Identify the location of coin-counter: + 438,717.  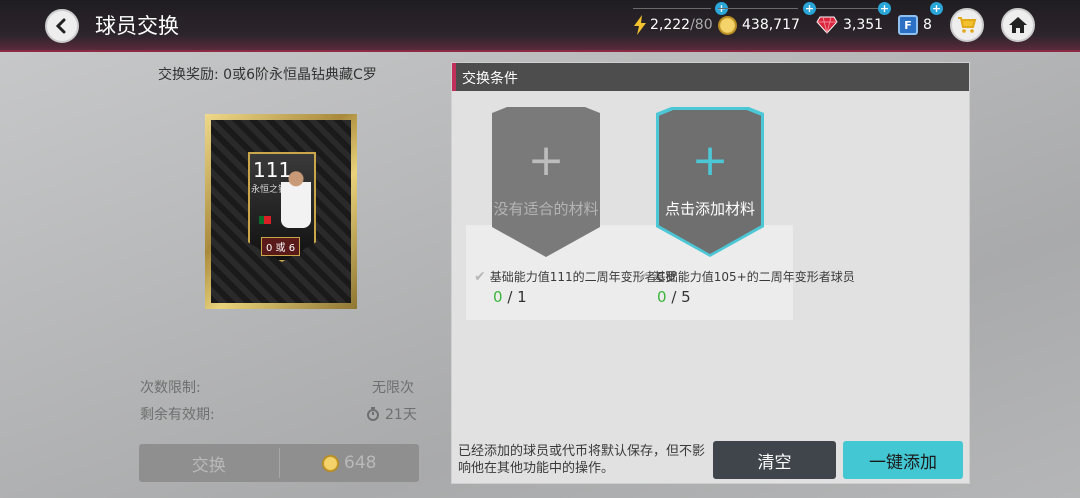
(767, 19).